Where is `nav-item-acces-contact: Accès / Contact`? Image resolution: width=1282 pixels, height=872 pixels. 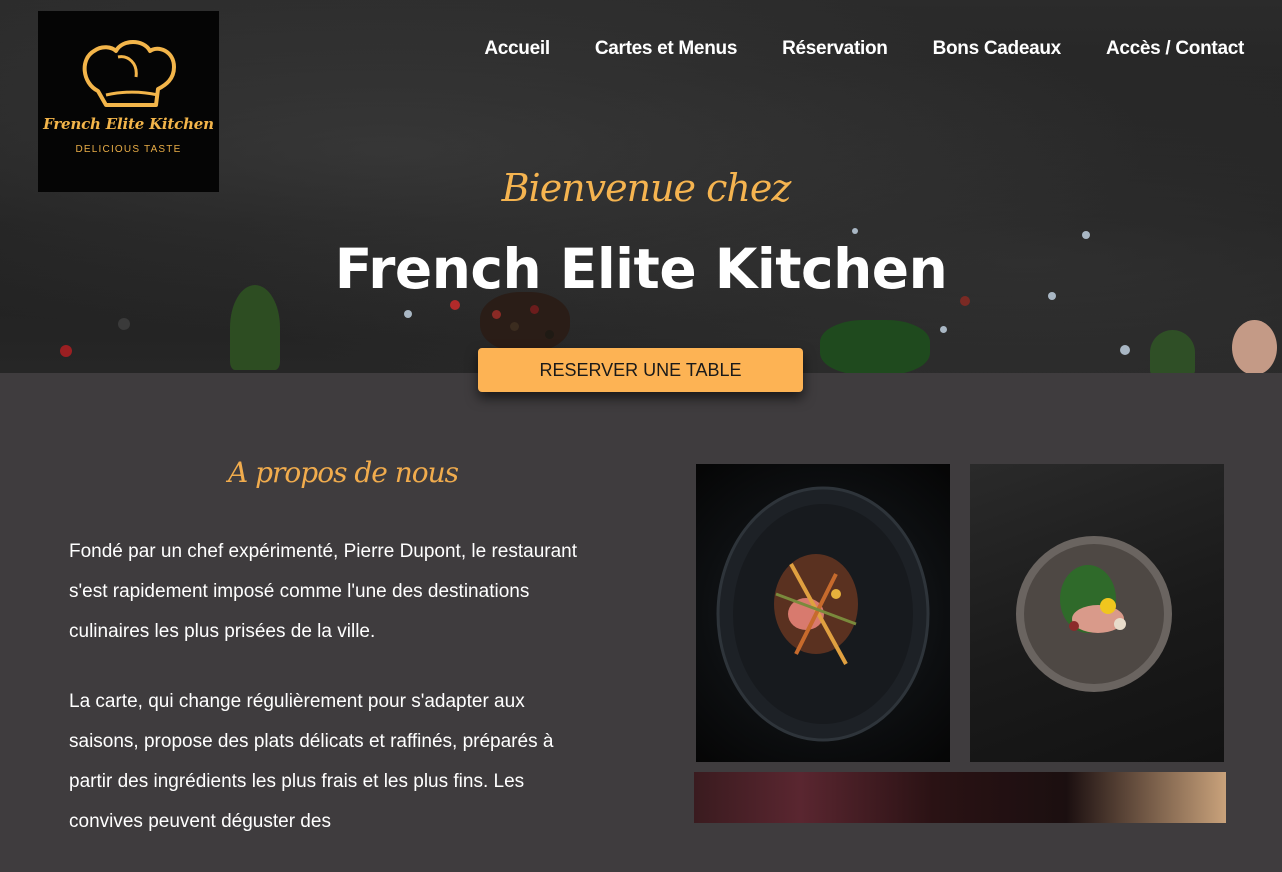 nav-item-acces-contact: Accès / Contact is located at coordinates (1175, 49).